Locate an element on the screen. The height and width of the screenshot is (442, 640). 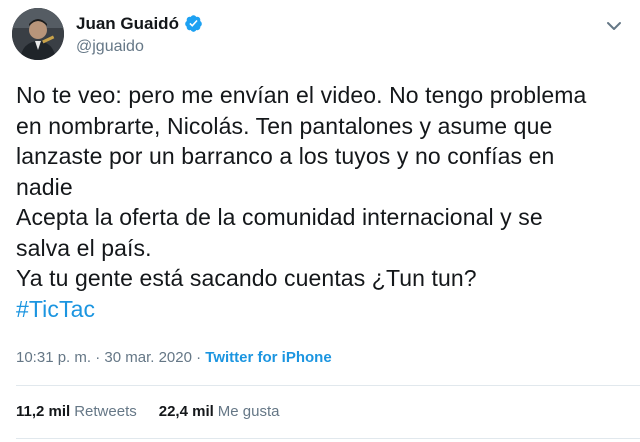
tweet-header: Juan Guaidó @jguaido is located at coordinates (107, 34).